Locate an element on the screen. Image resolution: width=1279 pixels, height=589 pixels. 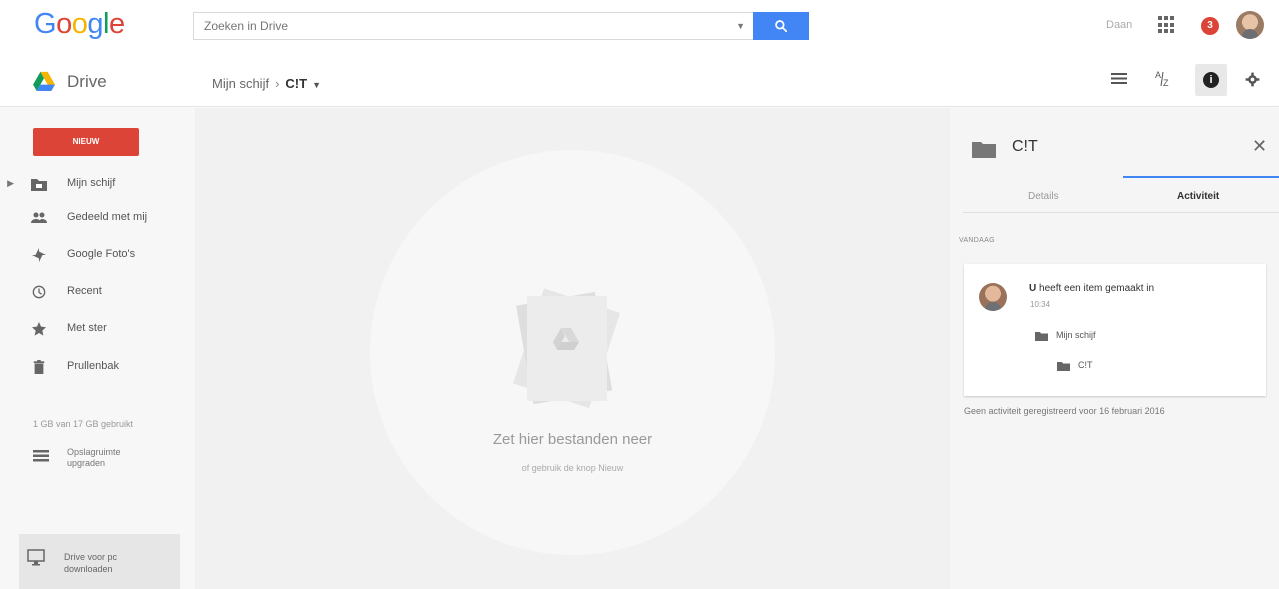
chevron-down-icon: ▼ is located at coordinates (316, 85).